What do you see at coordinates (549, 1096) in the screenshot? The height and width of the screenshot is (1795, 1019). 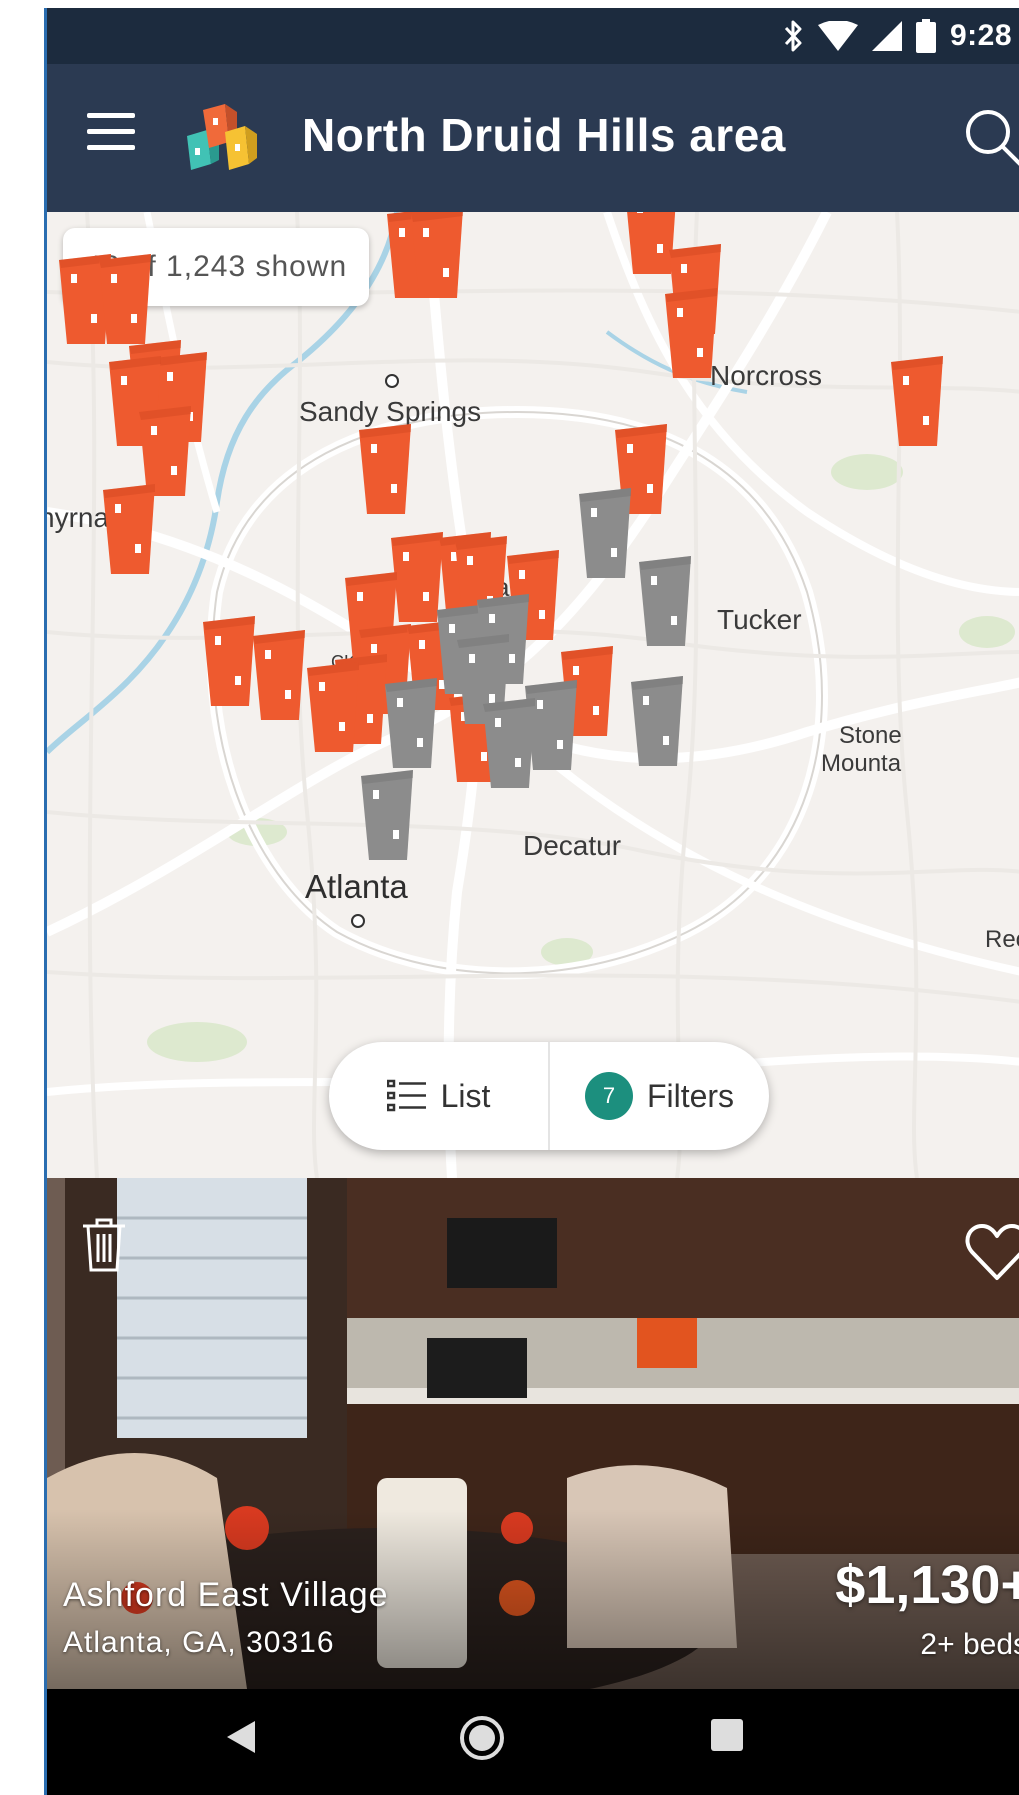 I see `list-filters-bar: List 7 Filters` at bounding box center [549, 1096].